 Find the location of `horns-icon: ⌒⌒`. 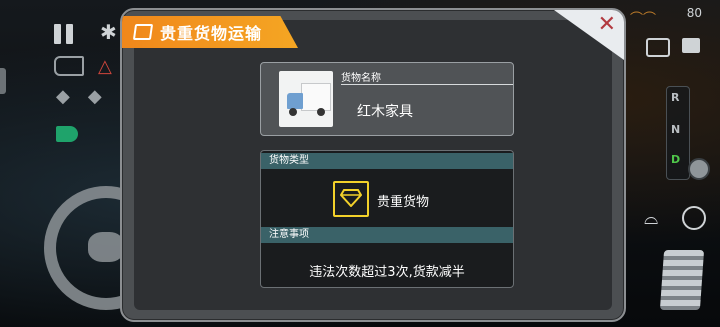

horns-icon: ⌒⌒ is located at coordinates (643, 19).